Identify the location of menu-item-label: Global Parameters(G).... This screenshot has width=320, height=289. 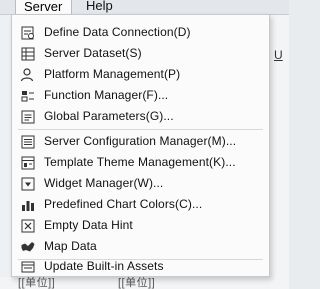
(109, 116).